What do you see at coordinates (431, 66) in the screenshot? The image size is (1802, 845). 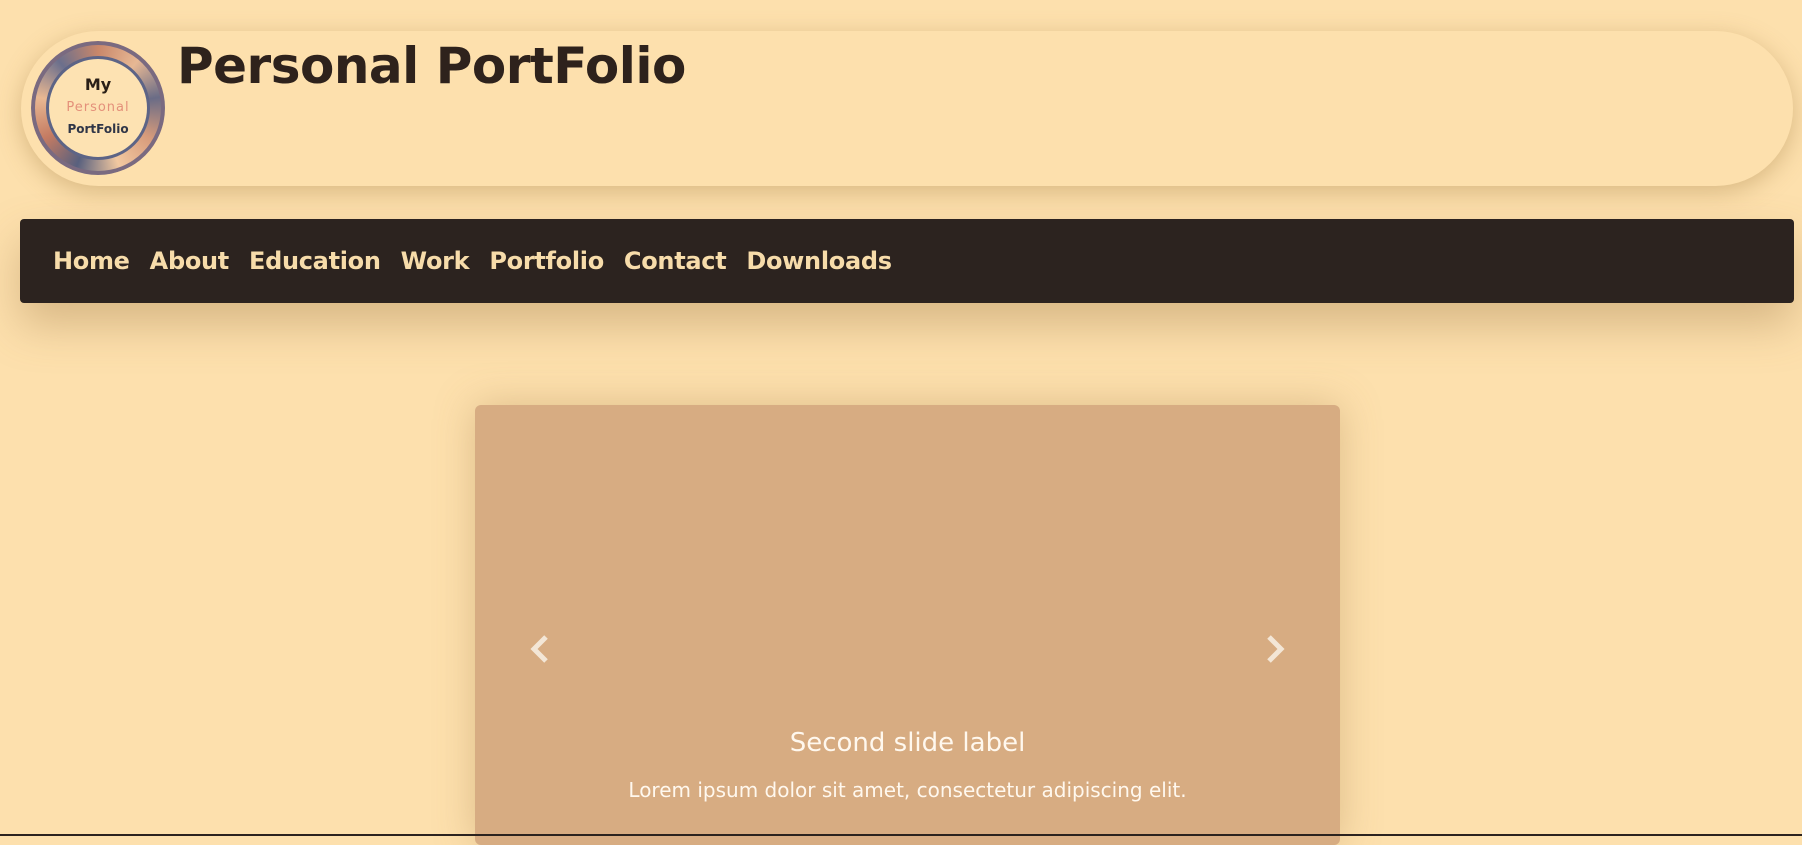 I see `page-title: Personal PortFolio` at bounding box center [431, 66].